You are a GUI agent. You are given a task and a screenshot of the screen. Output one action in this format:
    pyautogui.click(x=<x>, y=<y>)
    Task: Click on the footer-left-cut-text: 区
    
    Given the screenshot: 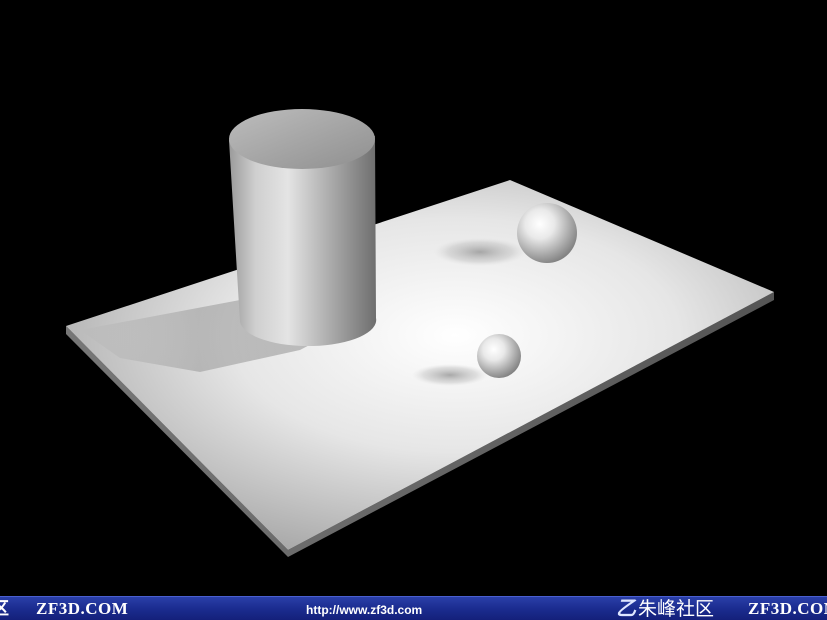 What is the action you would take?
    pyautogui.click(x=4, y=608)
    